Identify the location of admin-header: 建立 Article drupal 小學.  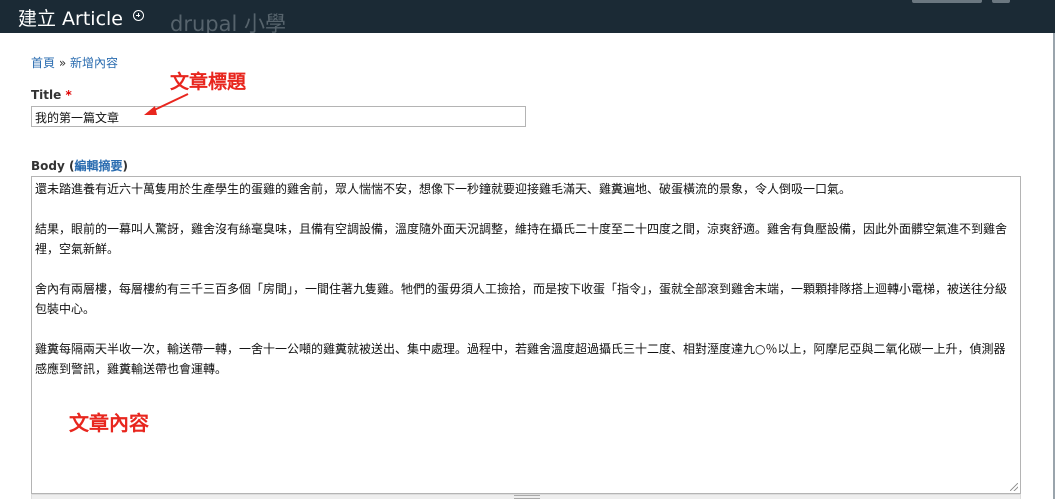
(527, 16).